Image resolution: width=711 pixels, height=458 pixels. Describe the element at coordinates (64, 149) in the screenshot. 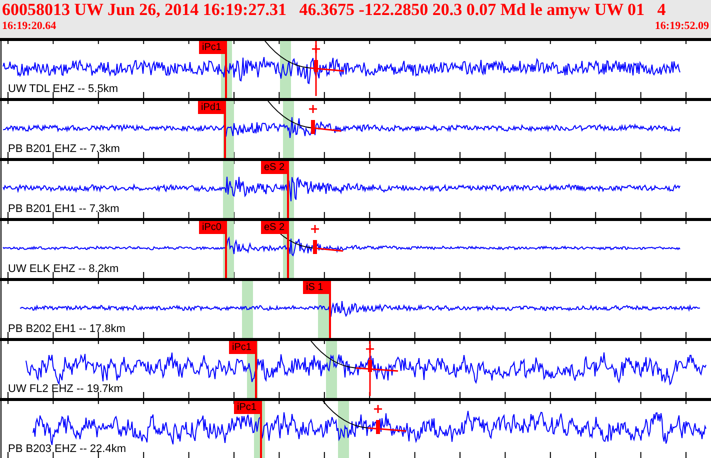

I see `station-label: PB B201 EHZ -- 7.3km` at that location.